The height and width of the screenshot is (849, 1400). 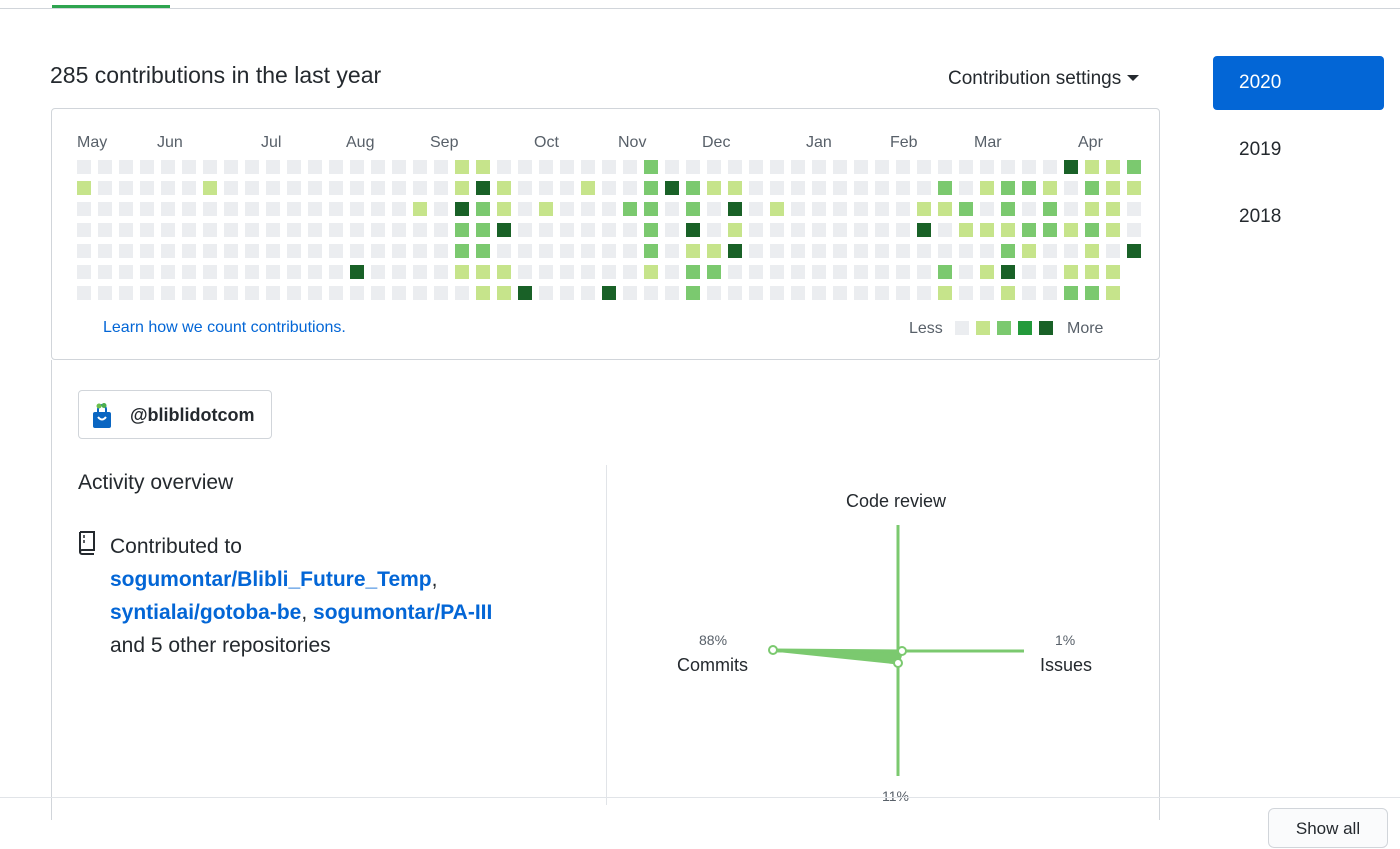 I want to click on show-more-button: Show all, so click(x=1328, y=828).